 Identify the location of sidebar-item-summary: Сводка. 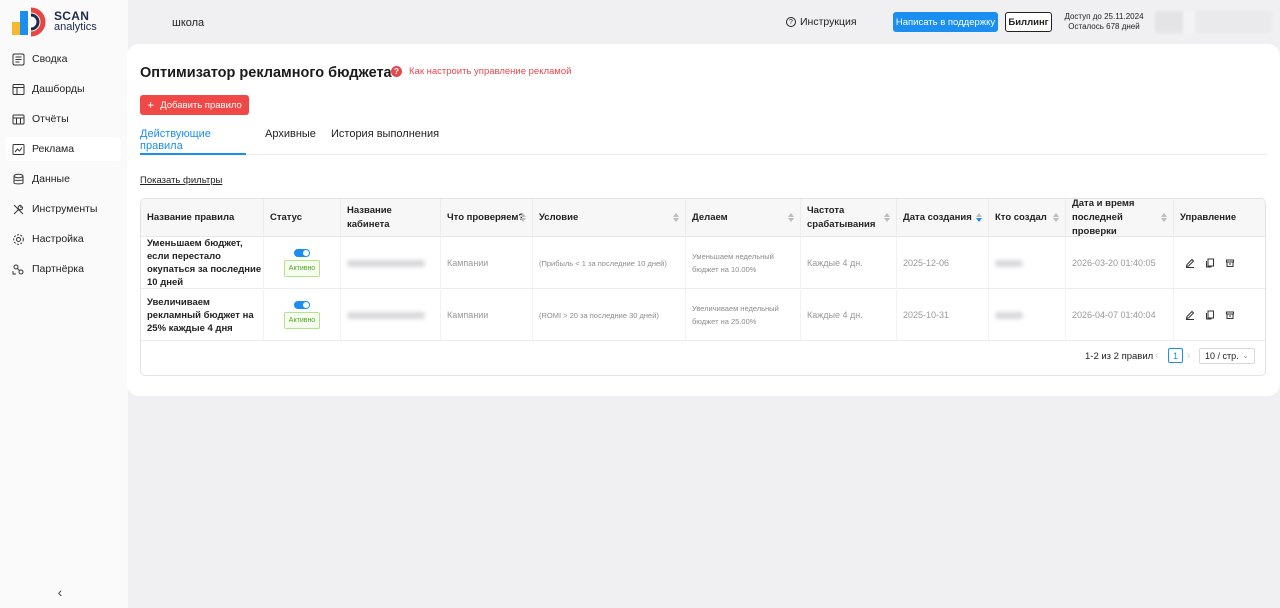
(63, 59).